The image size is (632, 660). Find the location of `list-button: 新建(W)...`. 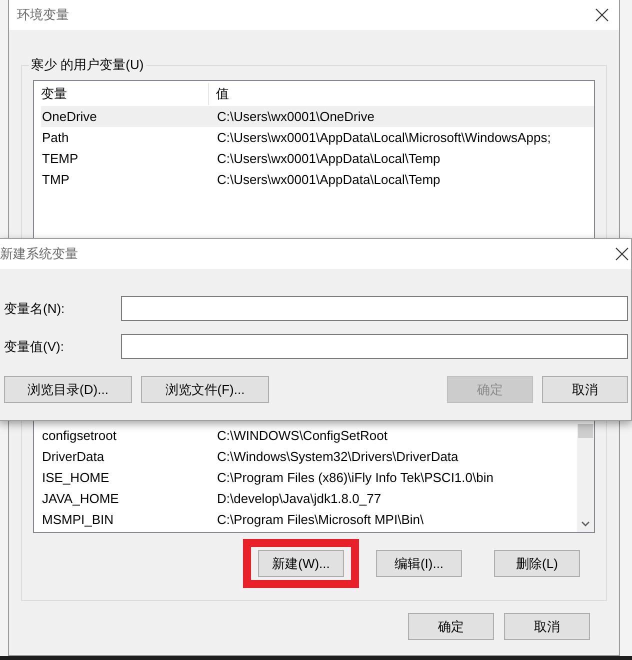

list-button: 新建(W)... is located at coordinates (301, 563).